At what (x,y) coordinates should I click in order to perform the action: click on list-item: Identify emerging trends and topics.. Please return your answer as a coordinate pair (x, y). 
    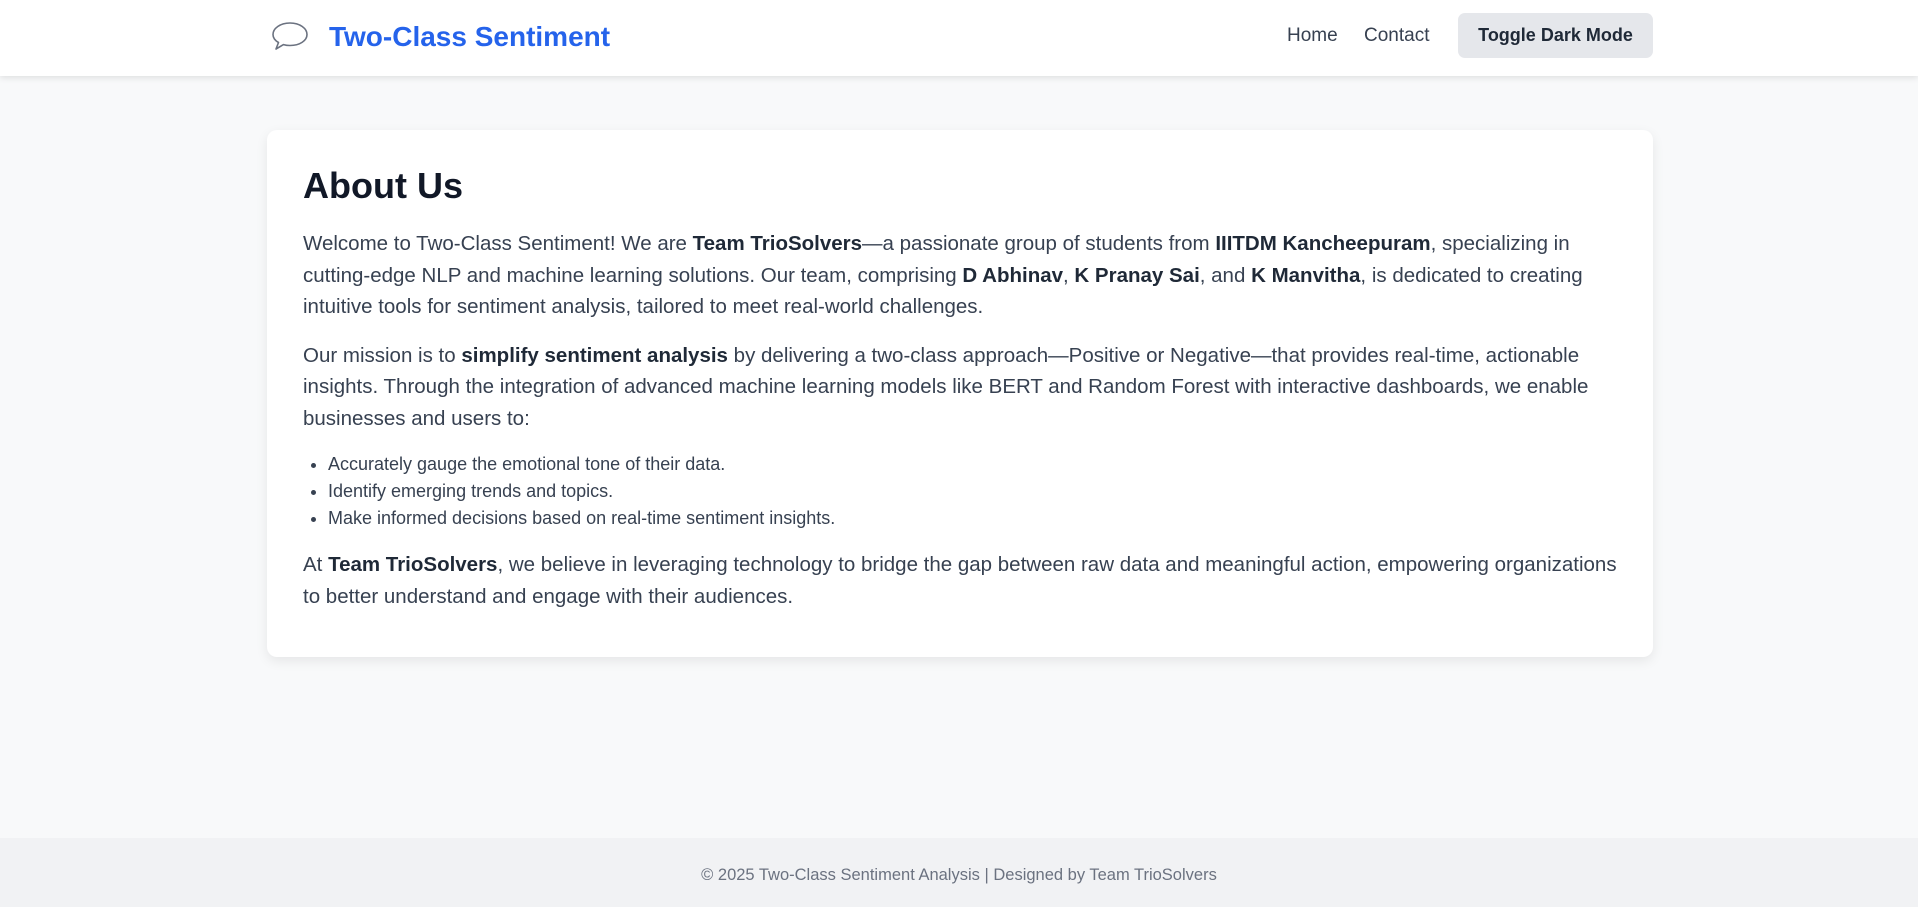
    Looking at the image, I should click on (972, 491).